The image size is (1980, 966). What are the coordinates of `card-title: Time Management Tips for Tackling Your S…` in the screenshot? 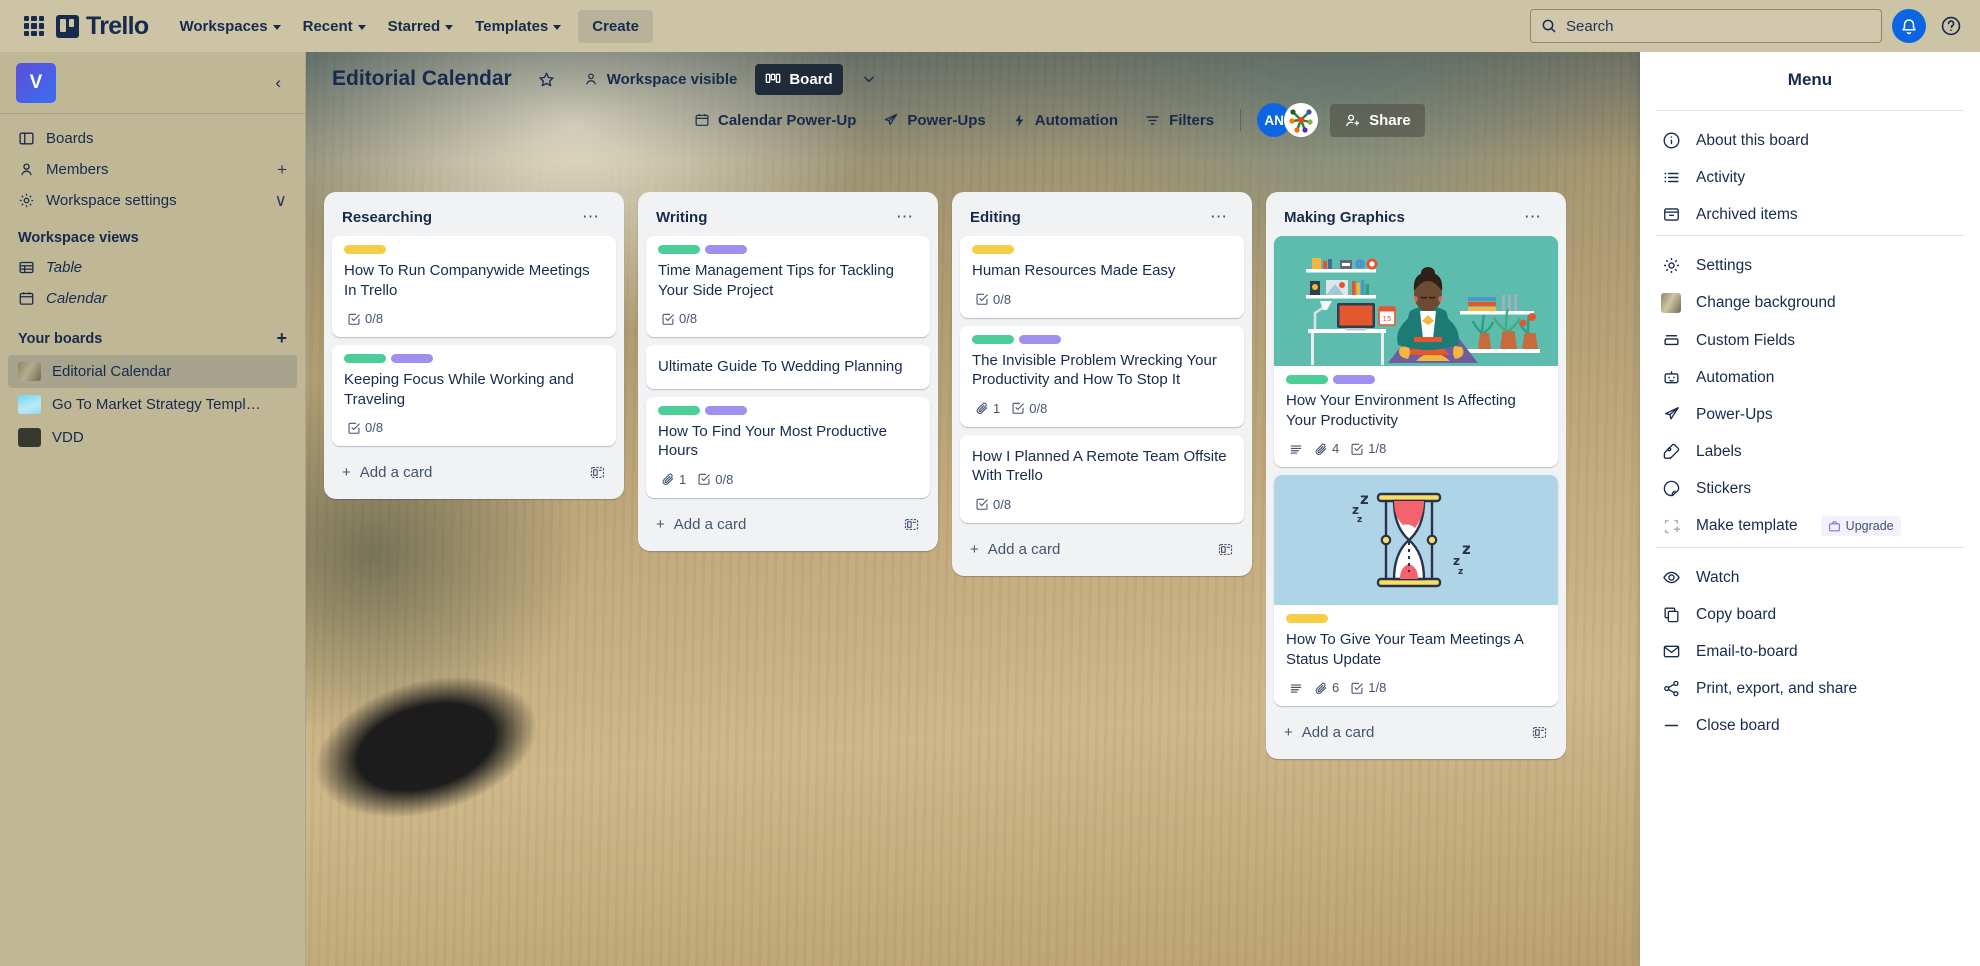 It's located at (776, 280).